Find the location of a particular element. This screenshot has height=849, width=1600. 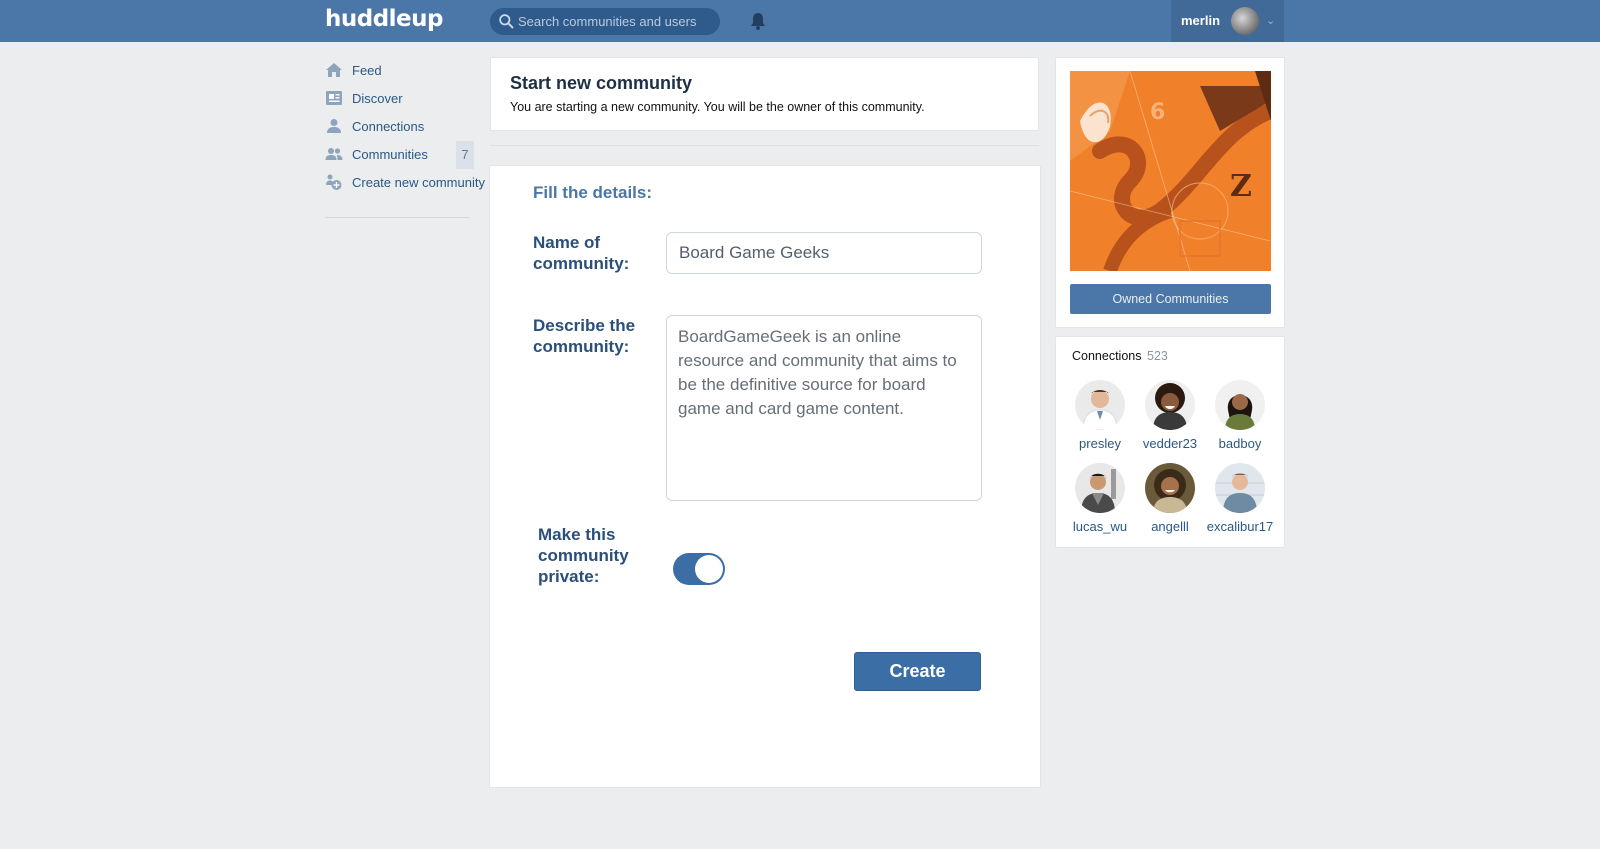

connection-item: excalibur17 is located at coordinates (1240, 502).